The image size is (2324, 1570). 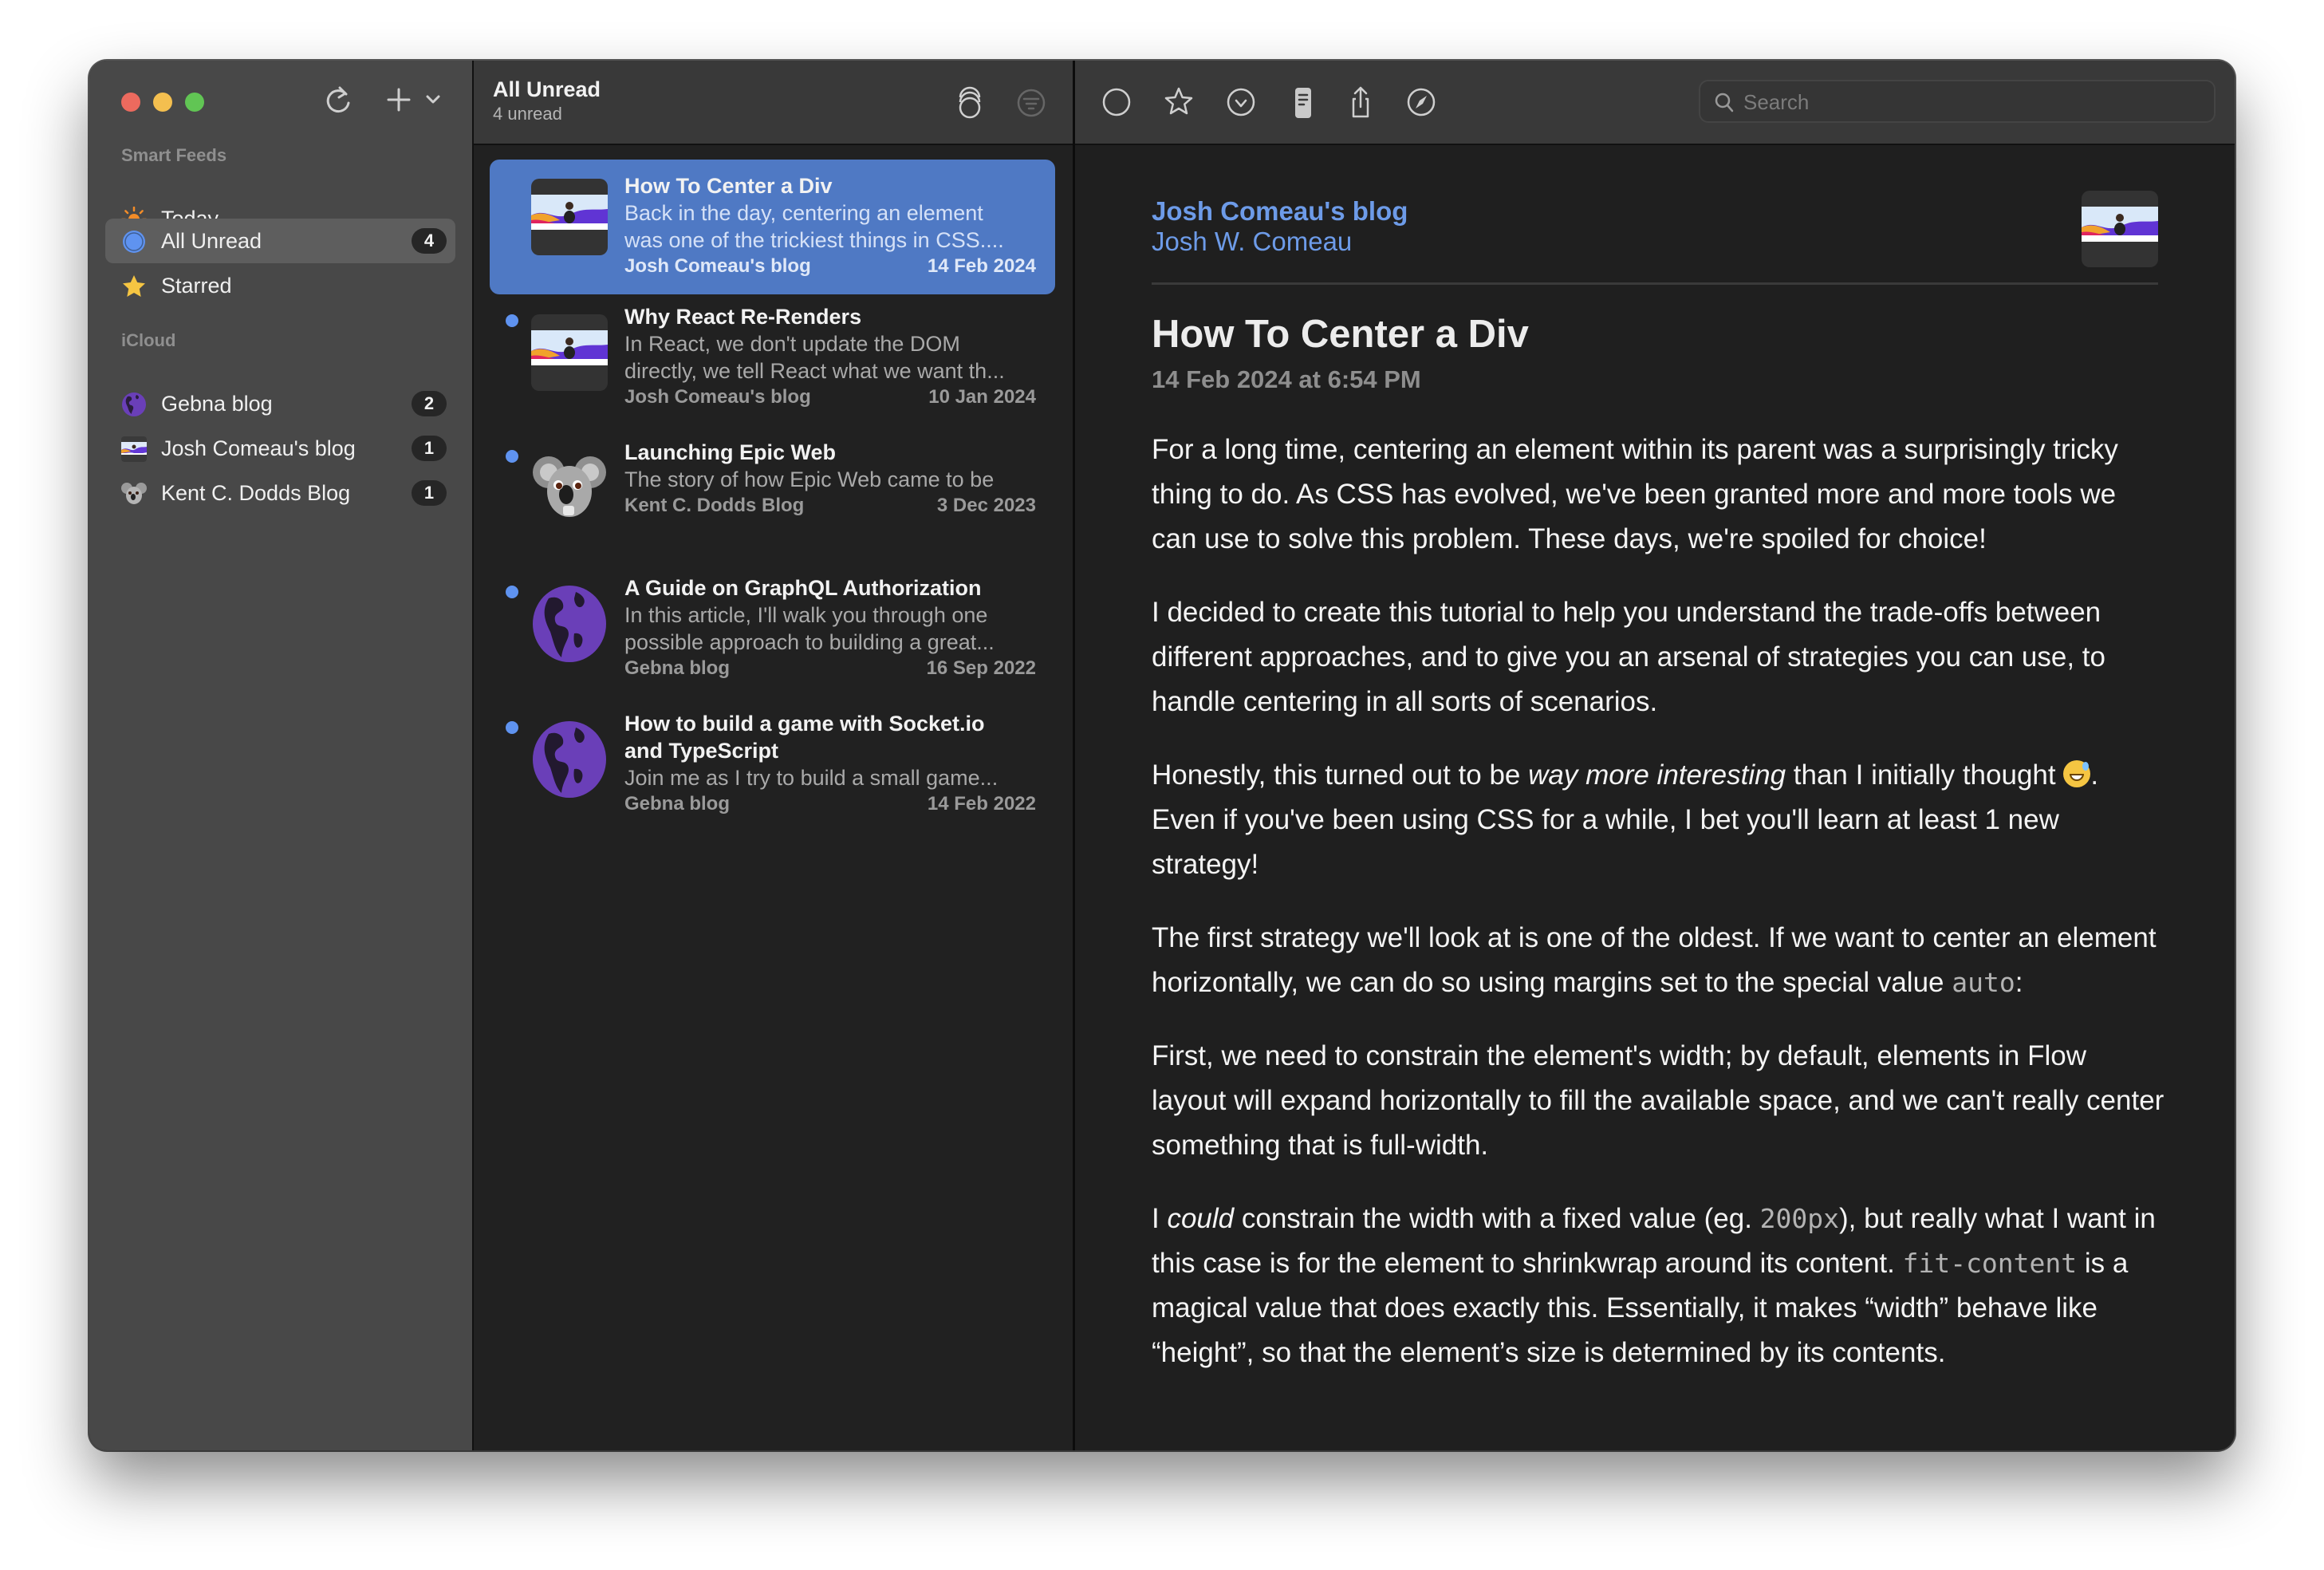 I want to click on open-in-browser-button, so click(x=1421, y=102).